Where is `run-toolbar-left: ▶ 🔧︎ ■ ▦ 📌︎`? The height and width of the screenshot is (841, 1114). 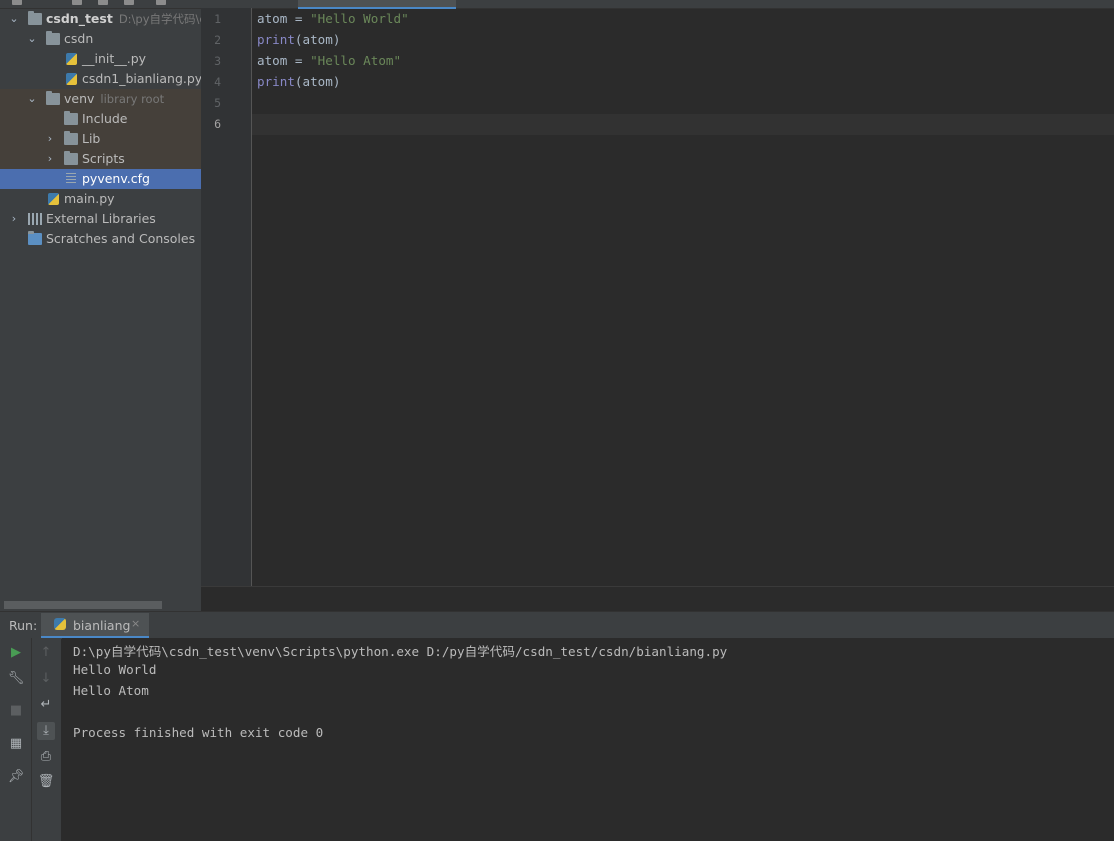 run-toolbar-left: ▶ 🔧︎ ■ ▦ 📌︎ is located at coordinates (16, 739).